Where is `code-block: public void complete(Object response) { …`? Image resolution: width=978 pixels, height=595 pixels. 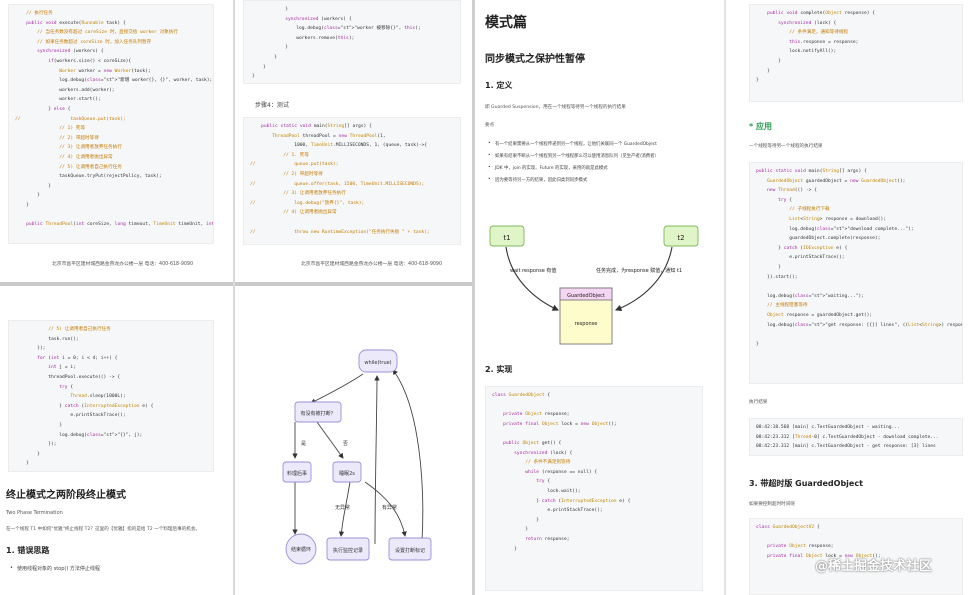 code-block: public void complete(Object response) { … is located at coordinates (856, 53).